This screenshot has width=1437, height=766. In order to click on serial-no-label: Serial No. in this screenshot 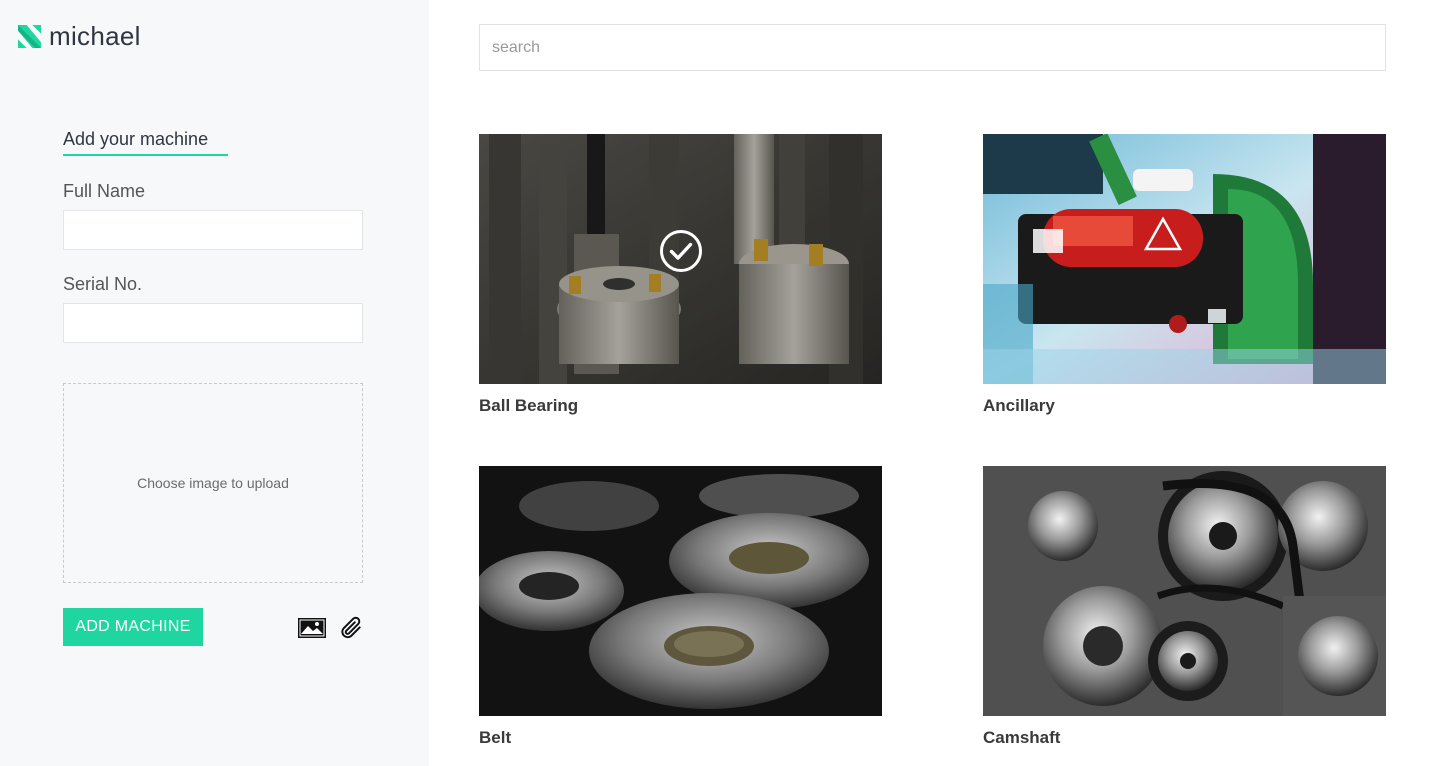, I will do `click(103, 284)`.